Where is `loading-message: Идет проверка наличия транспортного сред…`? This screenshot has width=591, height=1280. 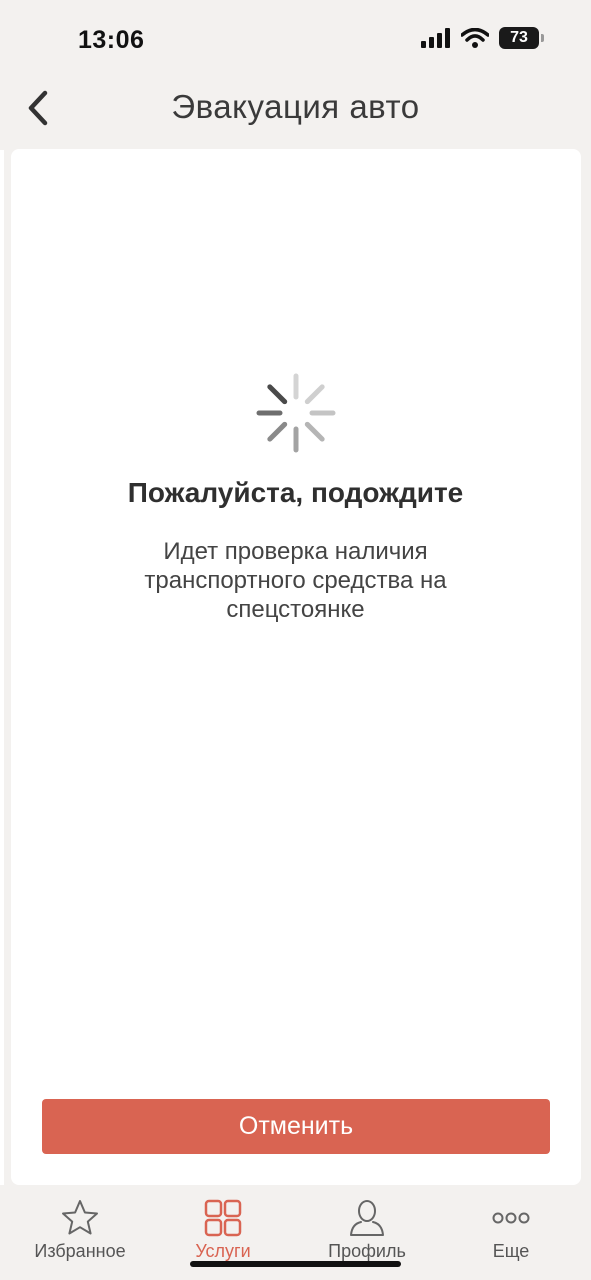 loading-message: Идет проверка наличия транспортного сред… is located at coordinates (295, 580).